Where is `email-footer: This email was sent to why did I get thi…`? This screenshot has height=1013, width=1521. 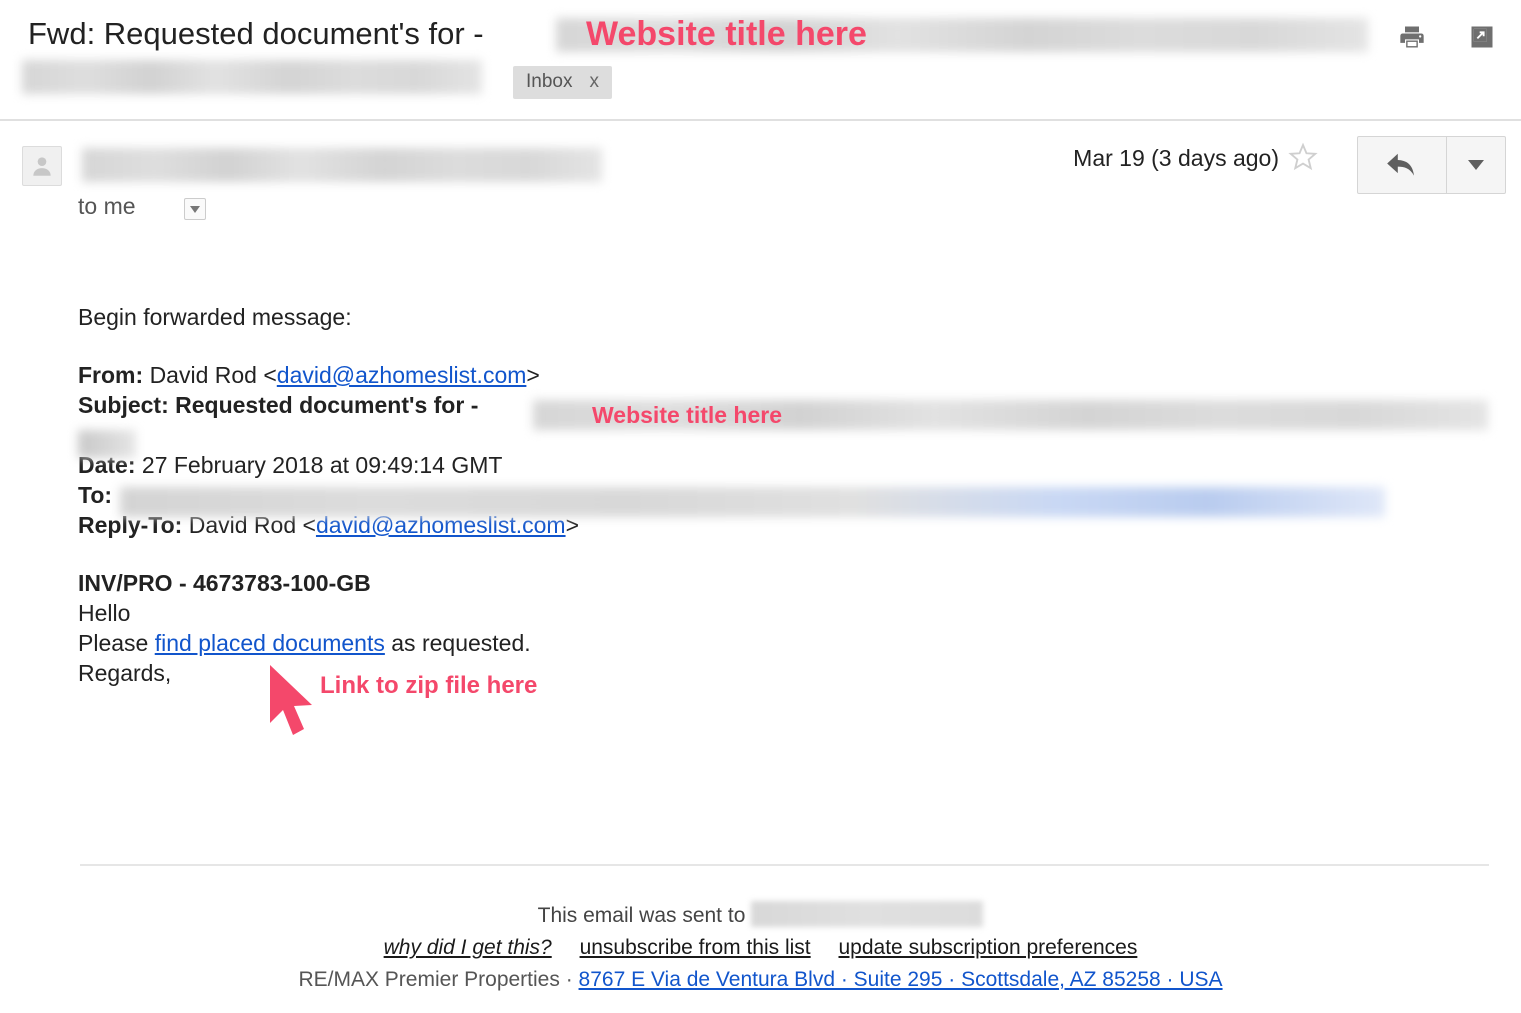
email-footer: This email was sent to why did I get thi… is located at coordinates (760, 948).